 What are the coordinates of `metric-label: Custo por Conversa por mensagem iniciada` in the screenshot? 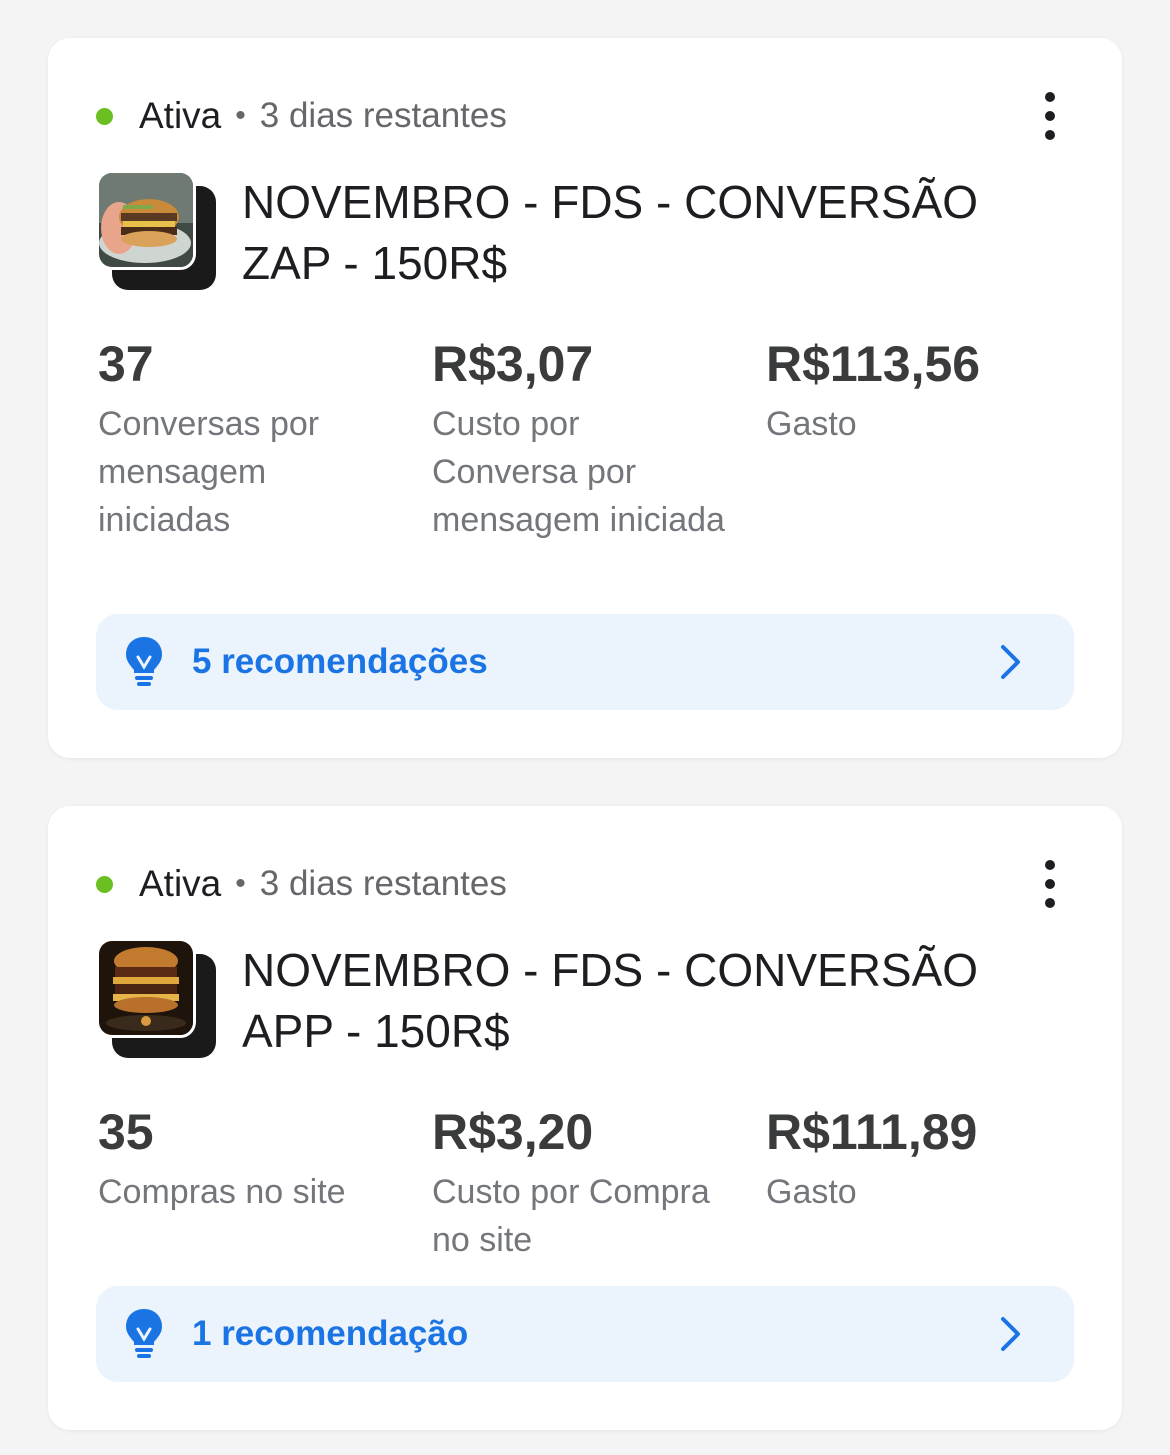 It's located at (578, 472).